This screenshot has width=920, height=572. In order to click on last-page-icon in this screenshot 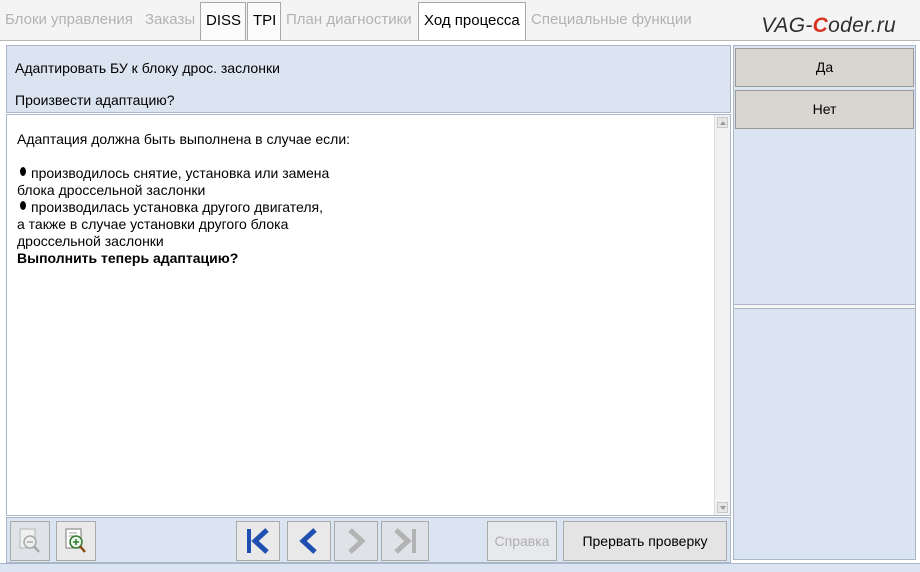, I will do `click(405, 541)`.